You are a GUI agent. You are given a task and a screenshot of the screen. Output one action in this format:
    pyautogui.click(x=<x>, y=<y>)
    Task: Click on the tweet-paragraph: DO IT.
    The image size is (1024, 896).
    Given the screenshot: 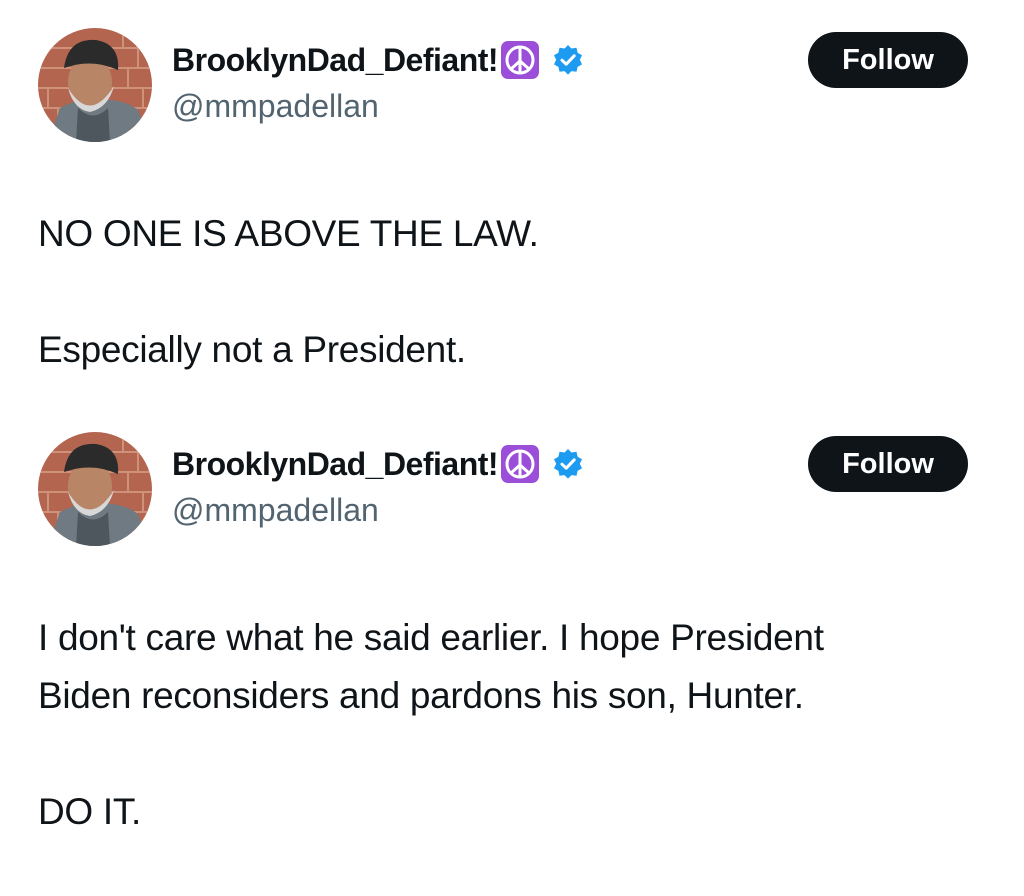 What is the action you would take?
    pyautogui.click(x=90, y=811)
    